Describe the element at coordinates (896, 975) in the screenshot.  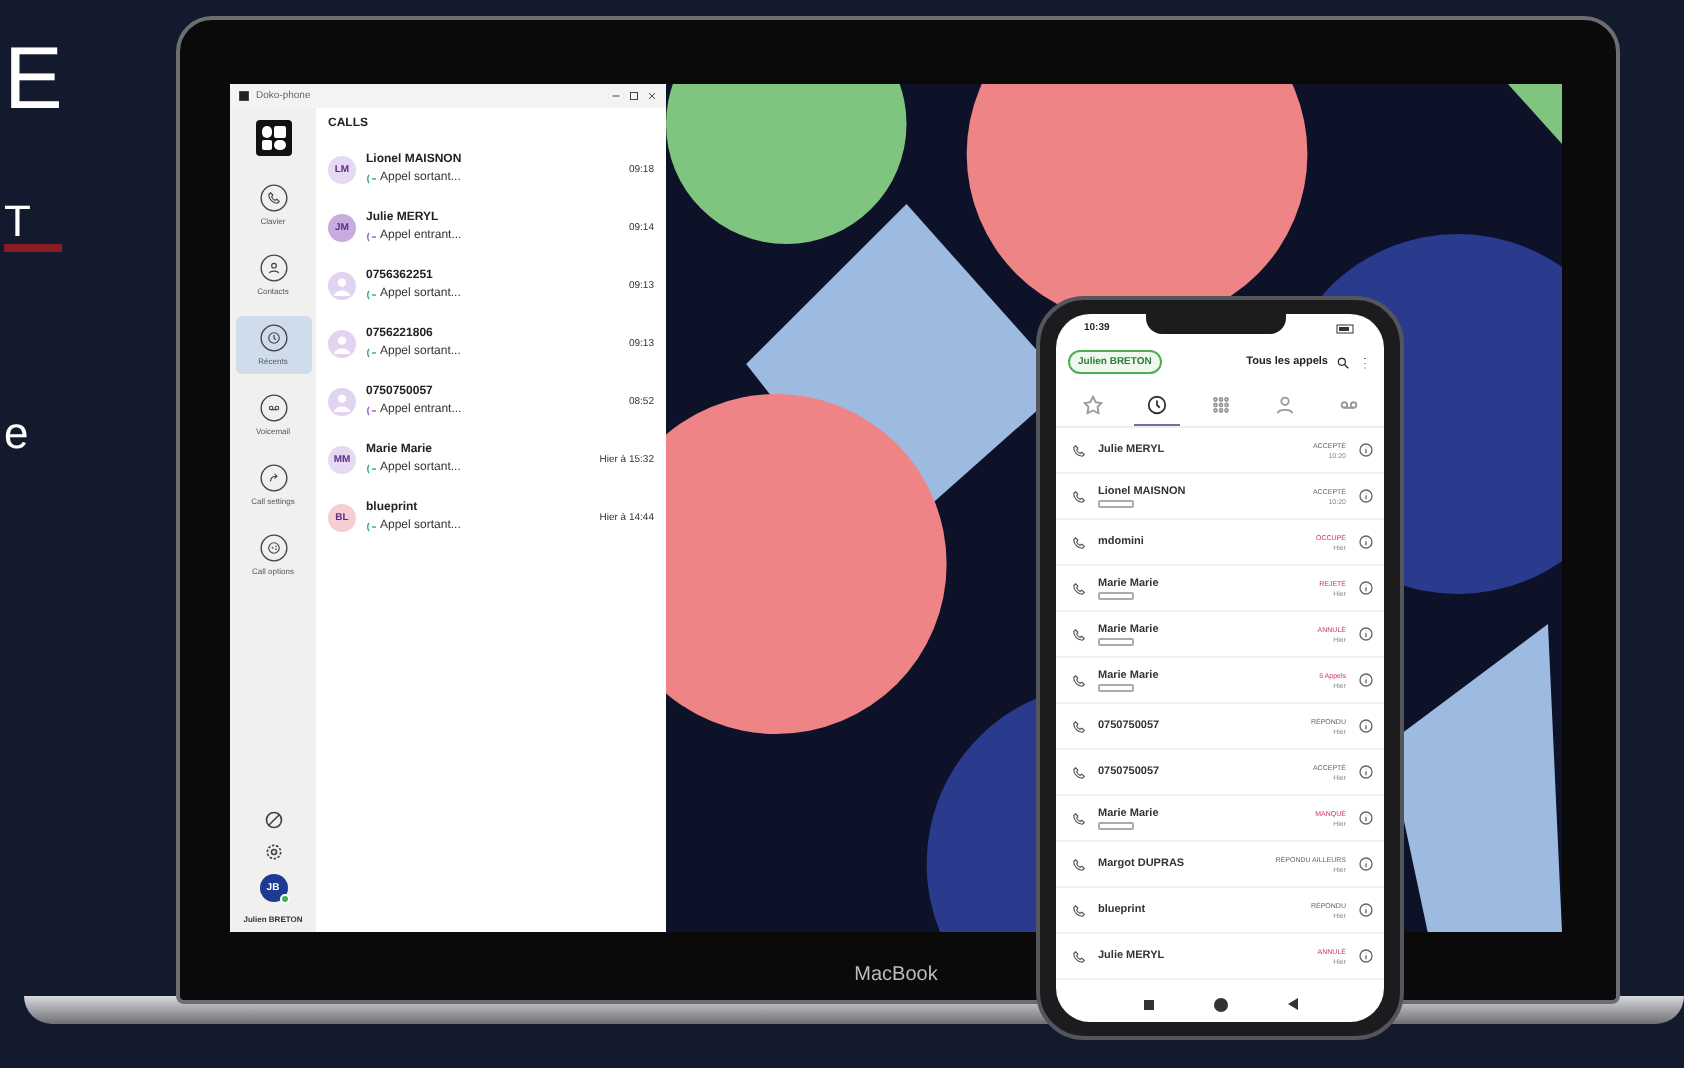
I see `brand-label: MacBook` at that location.